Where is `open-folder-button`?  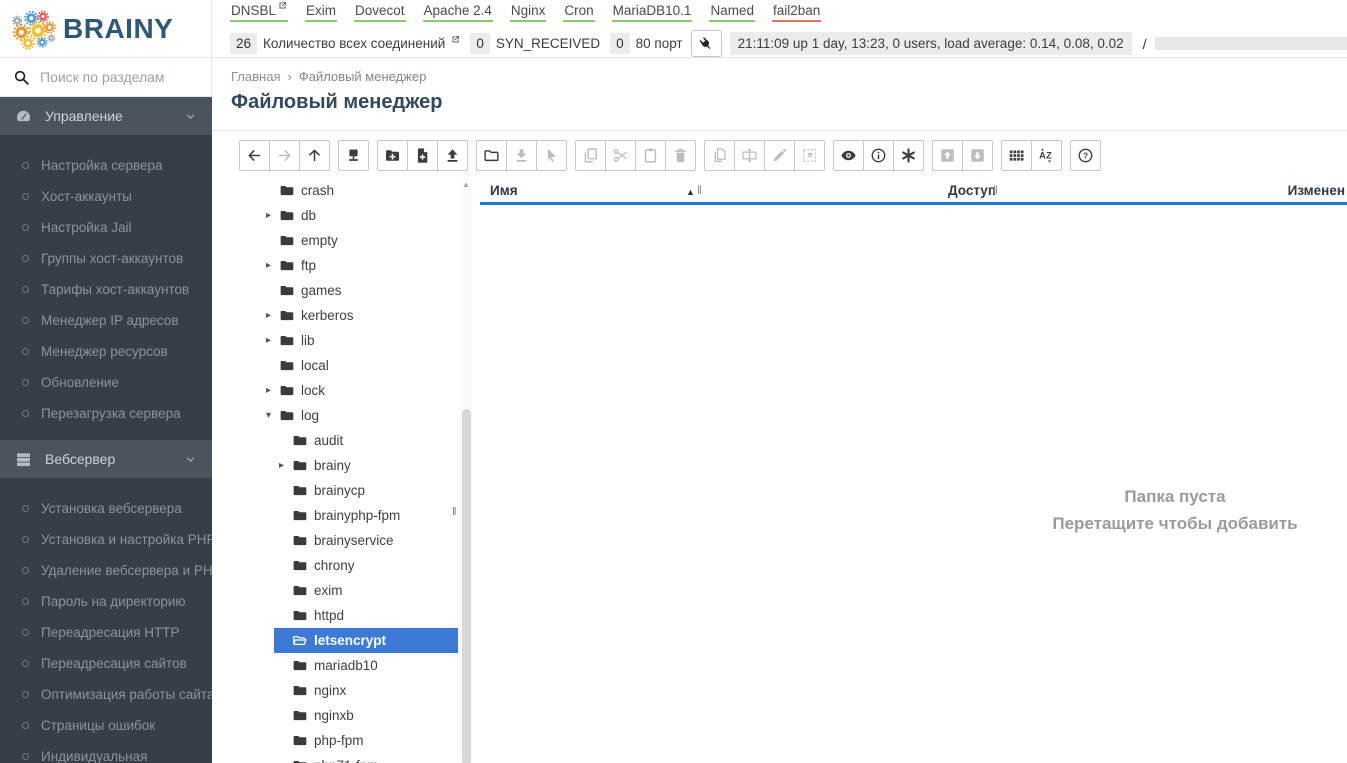 open-folder-button is located at coordinates (491, 155).